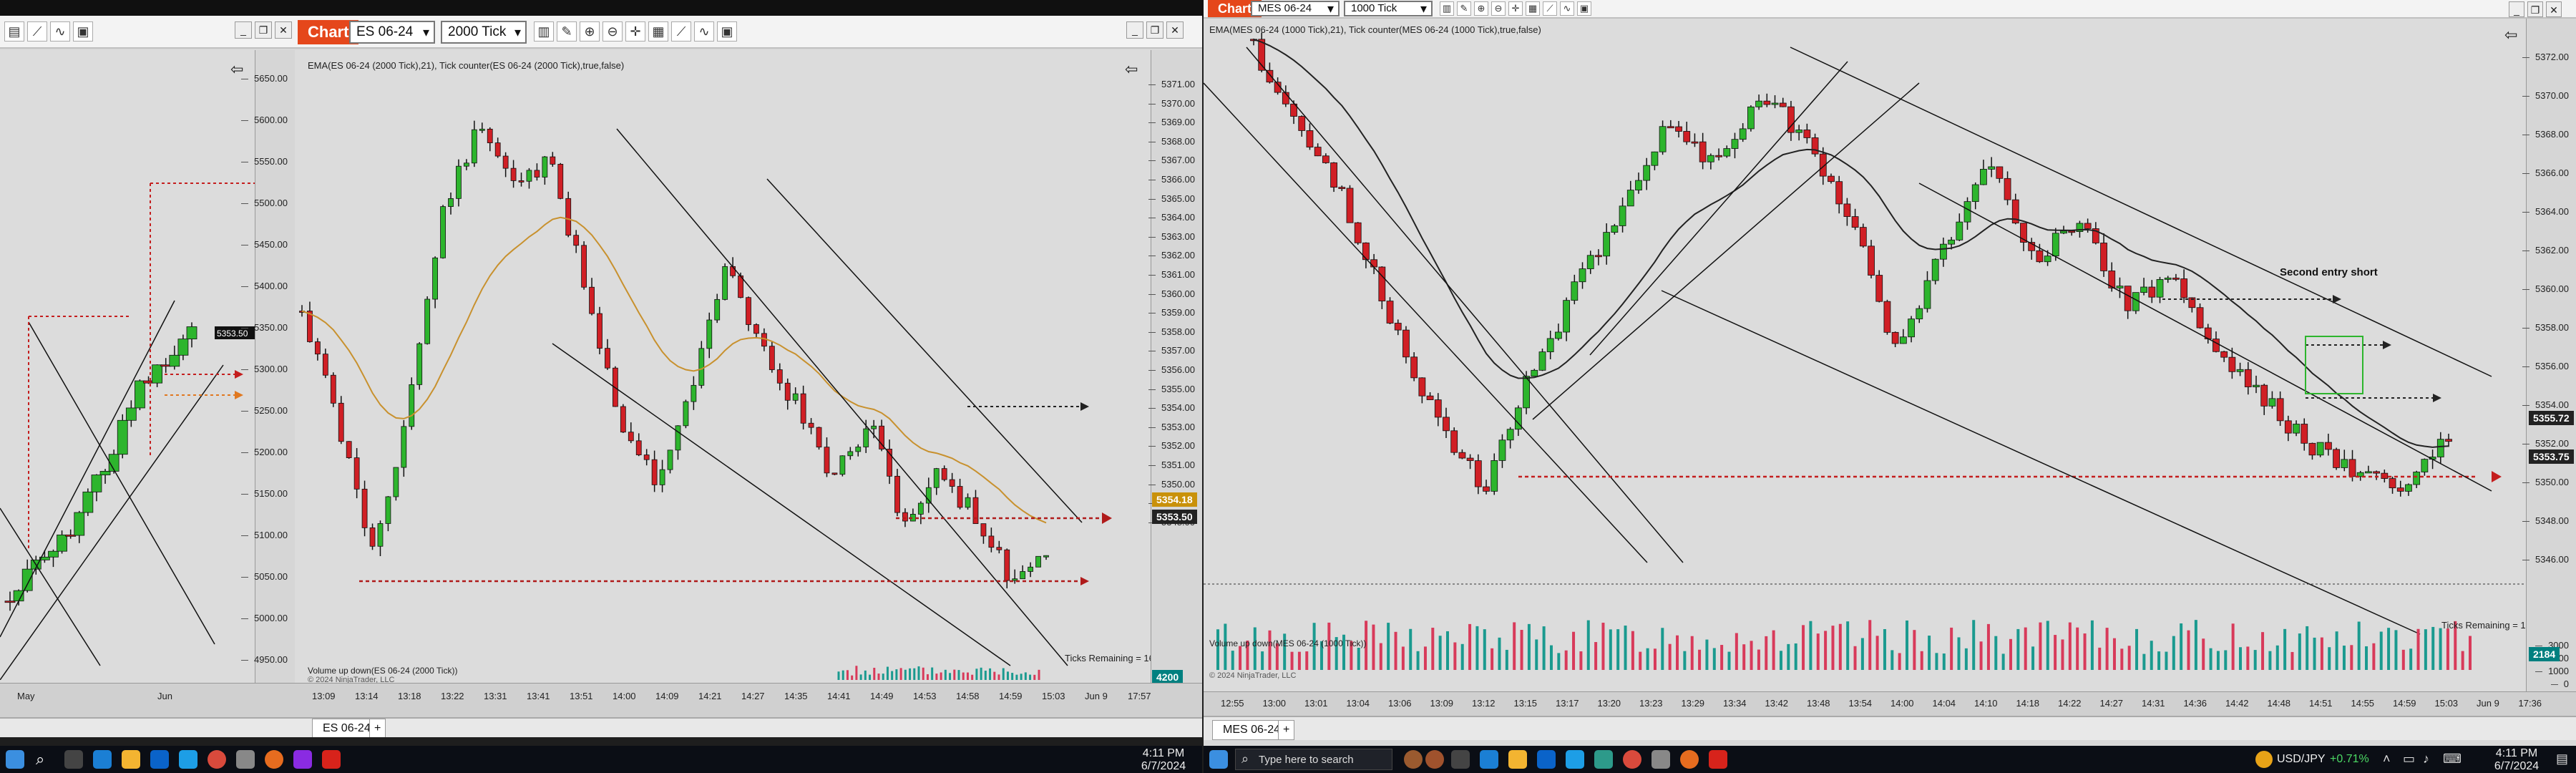 The height and width of the screenshot is (773, 2576). Describe the element at coordinates (484, 32) in the screenshot. I see `interval-select: 2000 Tick` at that location.